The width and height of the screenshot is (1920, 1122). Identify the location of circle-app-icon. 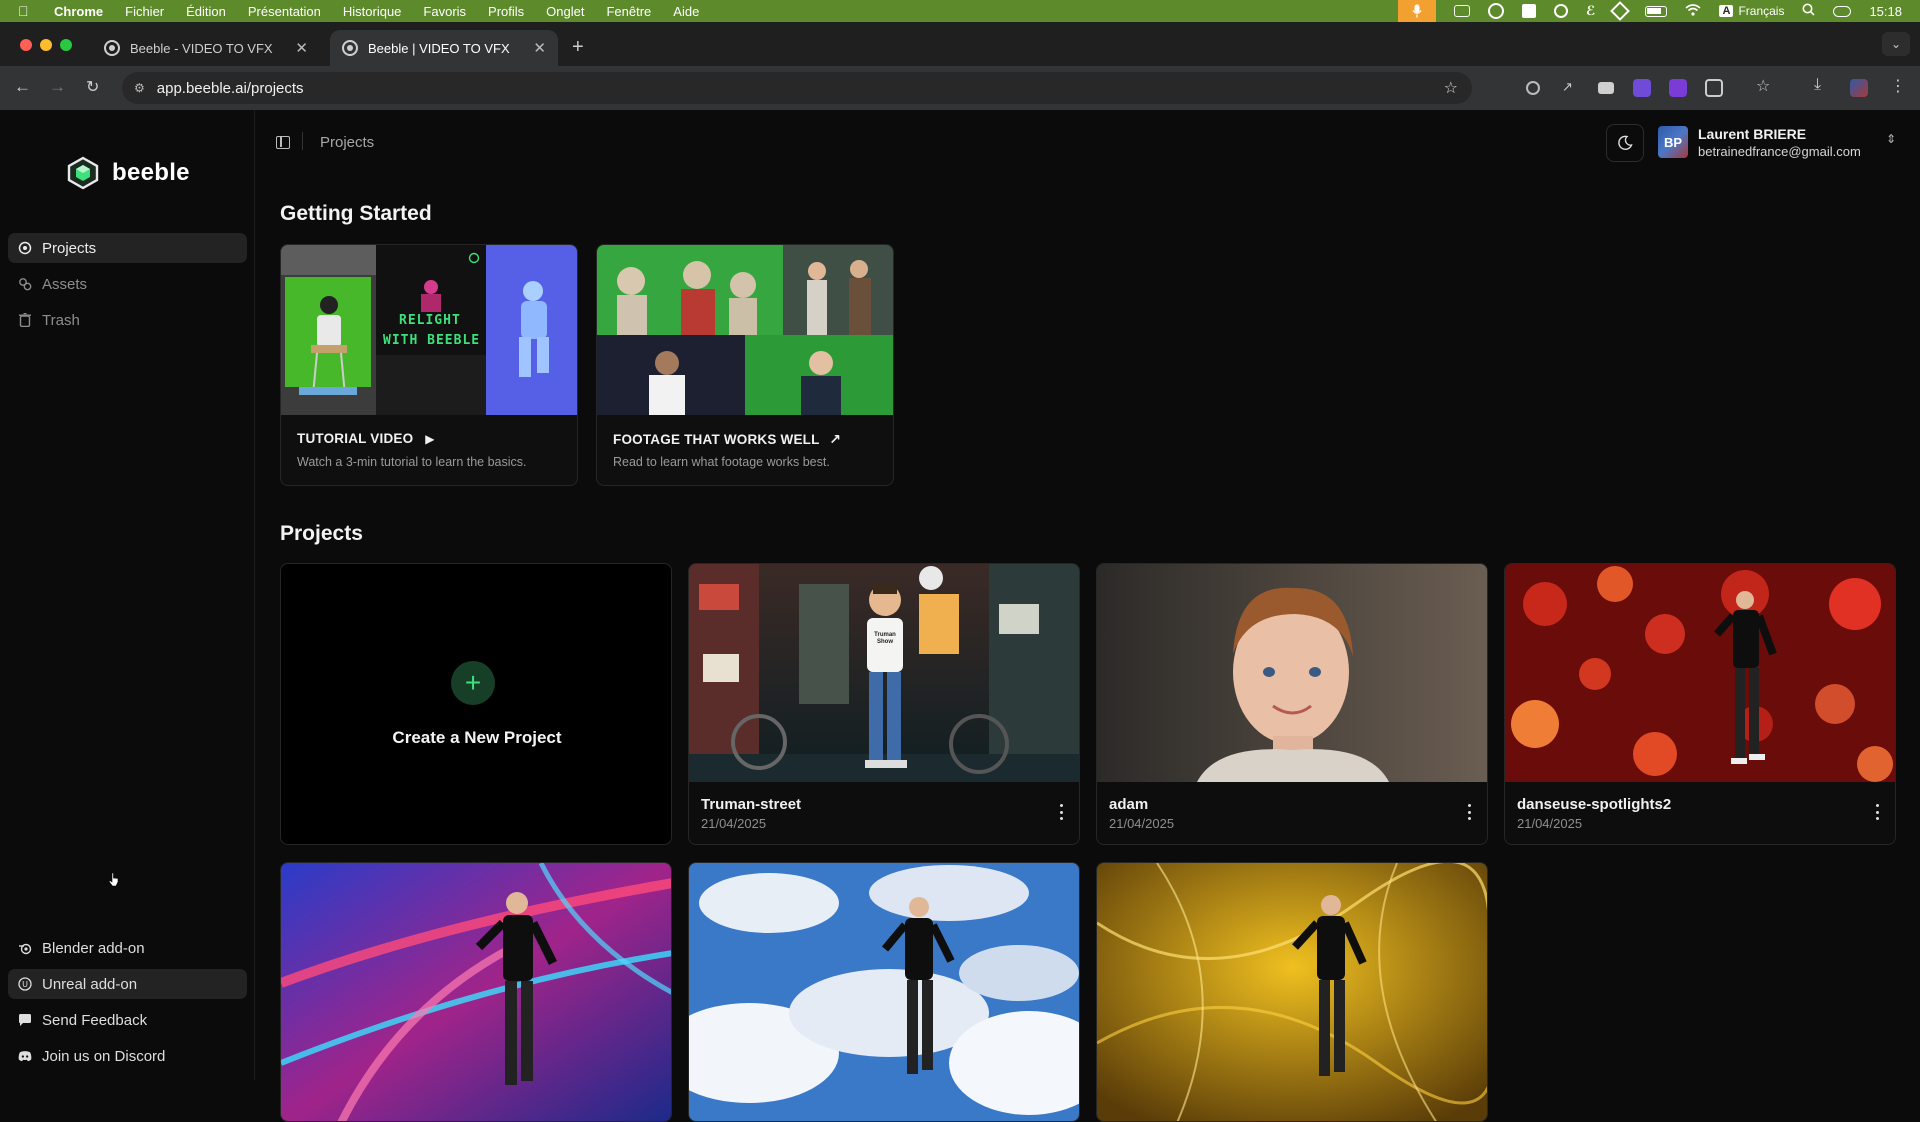
(1561, 11).